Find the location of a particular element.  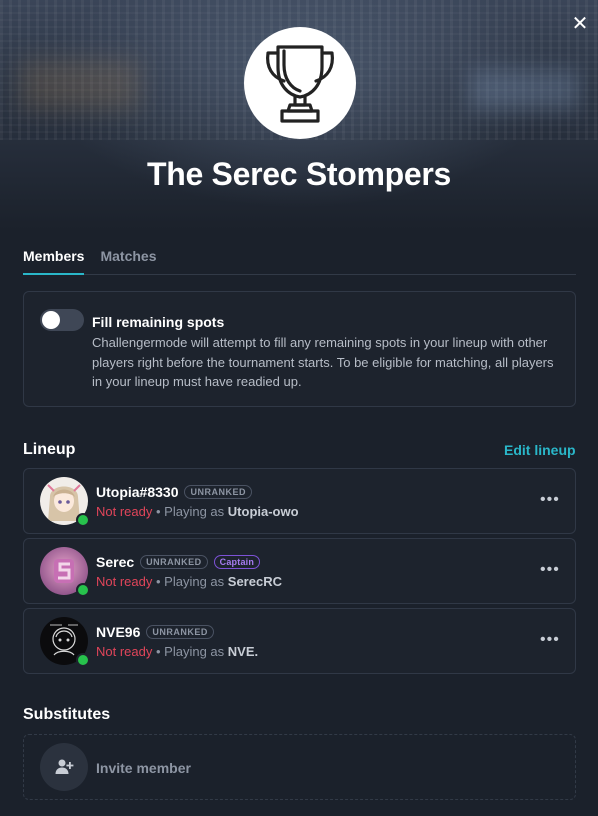

tab-bar: Members Matches is located at coordinates (299, 256).